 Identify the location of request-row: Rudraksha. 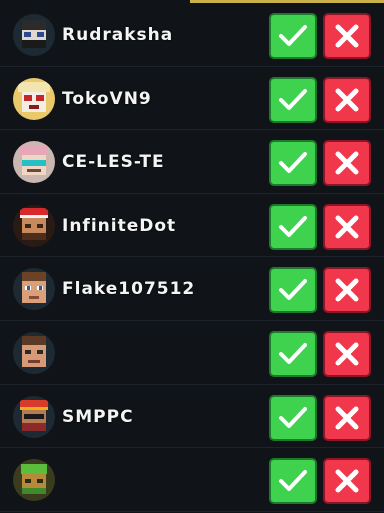
(192, 35).